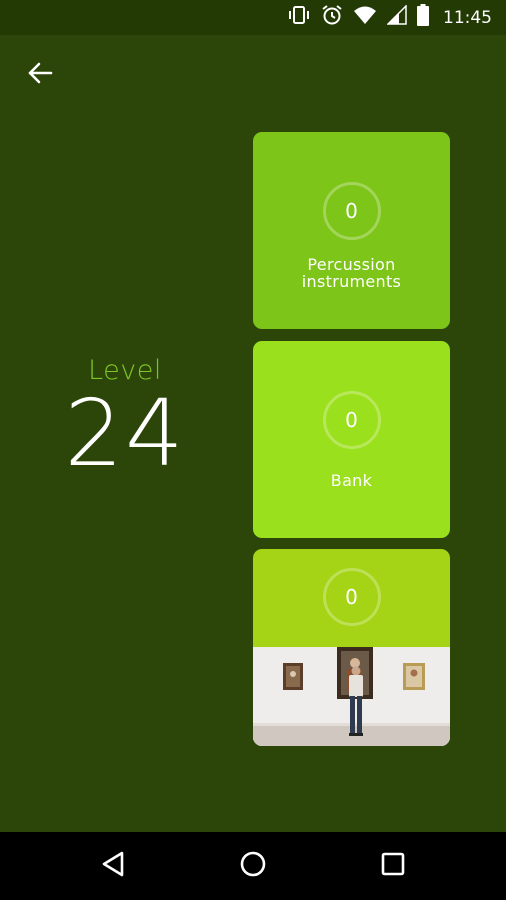 This screenshot has height=900, width=506. Describe the element at coordinates (332, 17) in the screenshot. I see `alarm-icon` at that location.